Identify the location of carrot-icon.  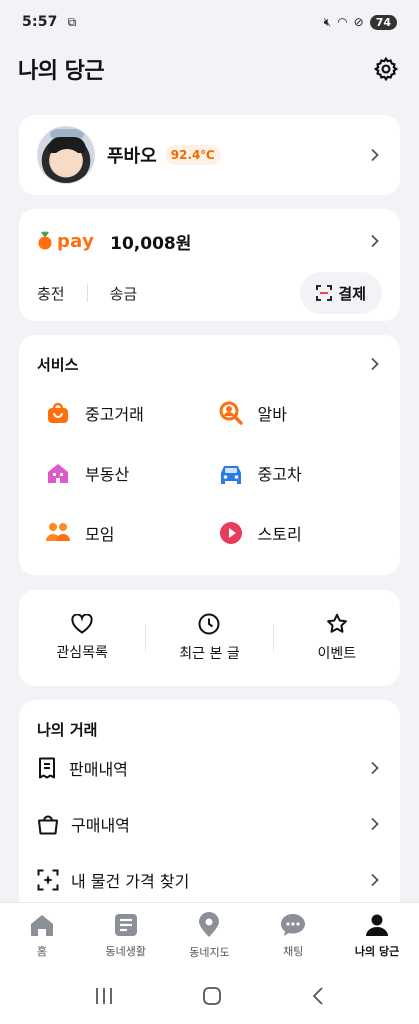
(45, 240).